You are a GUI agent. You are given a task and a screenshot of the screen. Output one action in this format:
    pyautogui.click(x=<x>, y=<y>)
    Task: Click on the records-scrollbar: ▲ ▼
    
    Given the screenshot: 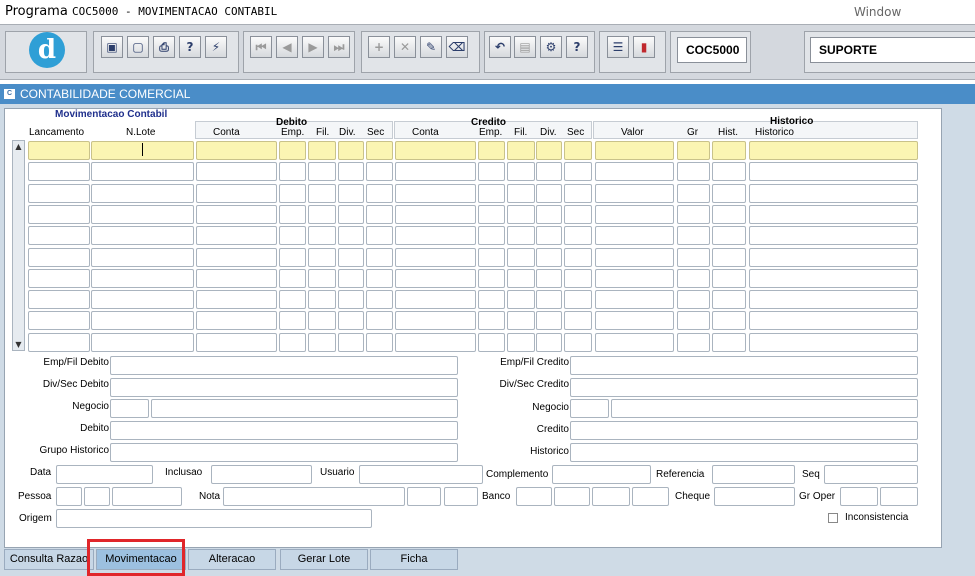 What is the action you would take?
    pyautogui.click(x=18, y=245)
    